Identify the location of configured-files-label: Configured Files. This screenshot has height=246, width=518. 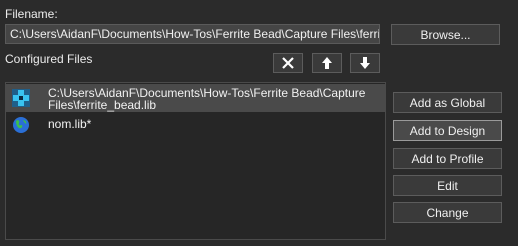
(49, 59).